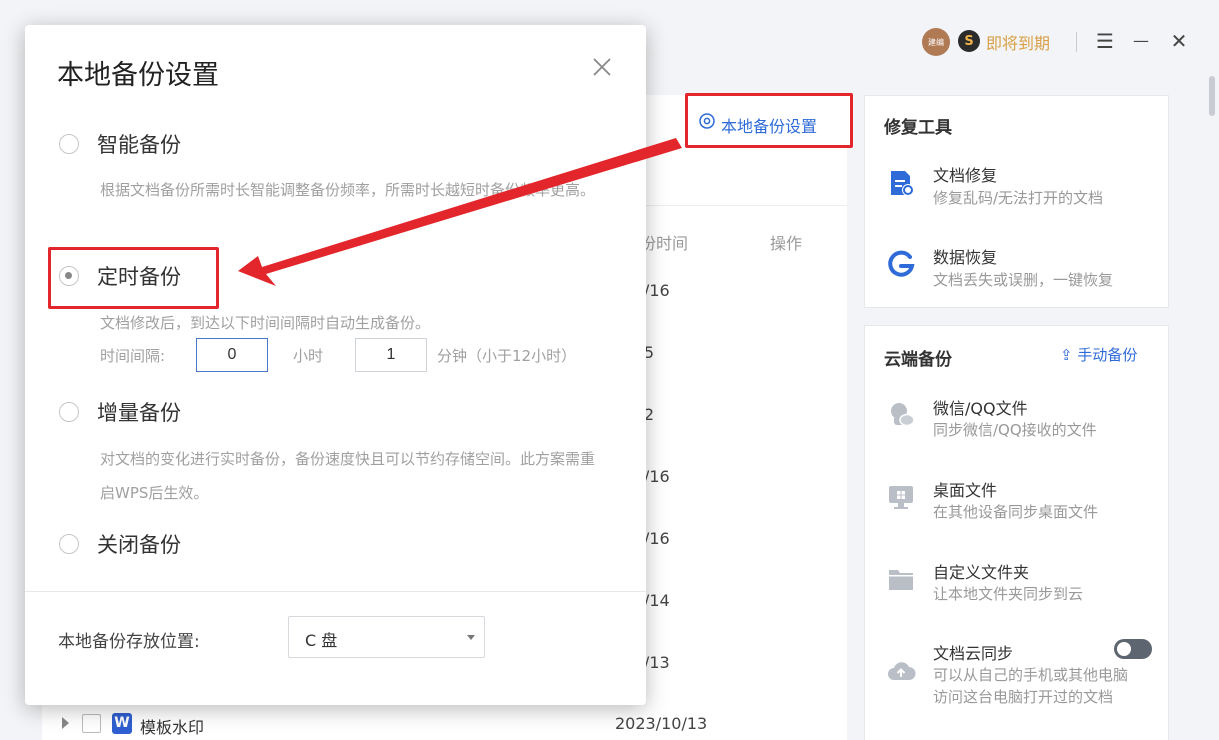  Describe the element at coordinates (936, 42) in the screenshot. I see `avatar: 建编` at that location.